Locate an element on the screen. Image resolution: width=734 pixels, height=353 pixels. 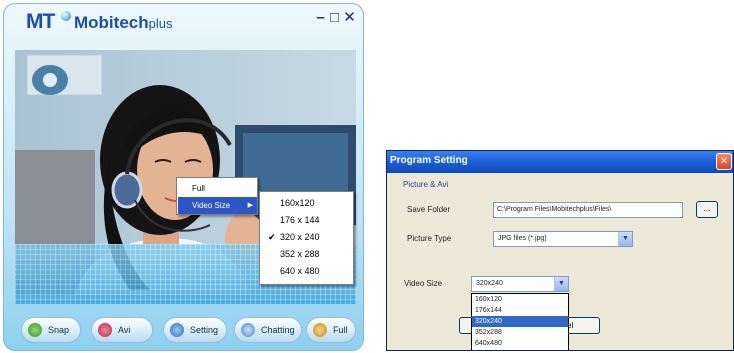
picture-type-select: JPG files (*.jpg) ▼ is located at coordinates (563, 239).